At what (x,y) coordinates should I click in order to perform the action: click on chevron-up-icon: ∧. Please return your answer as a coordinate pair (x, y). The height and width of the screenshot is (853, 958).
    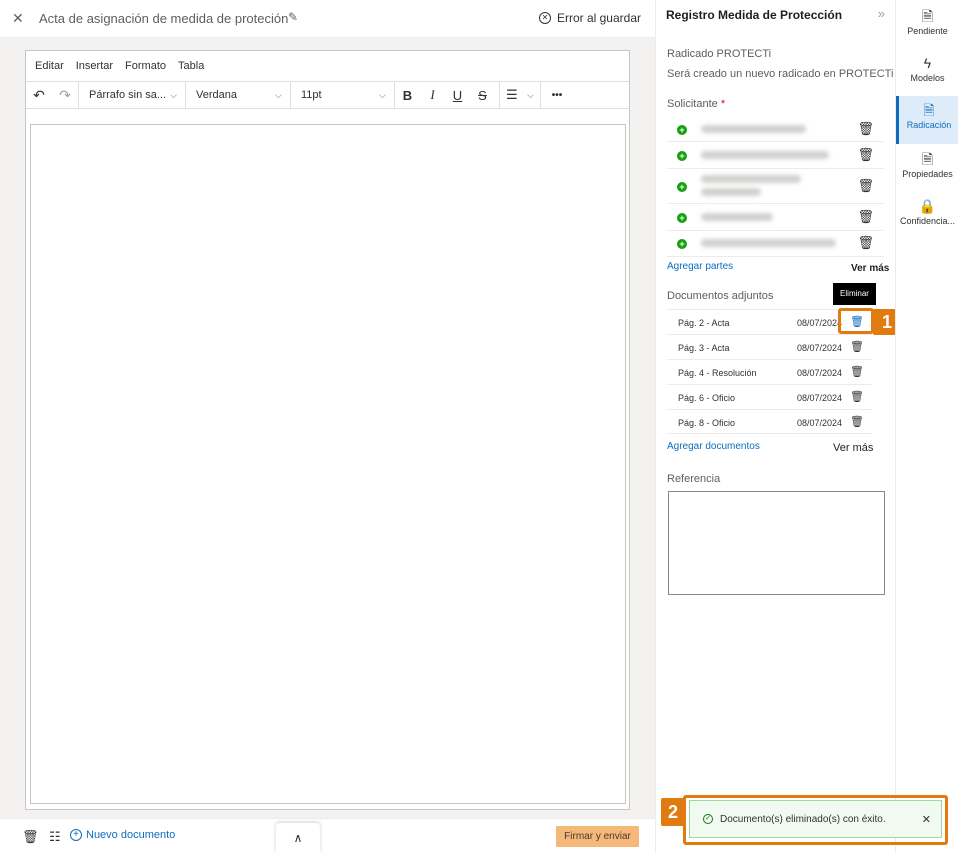
    Looking at the image, I should click on (298, 838).